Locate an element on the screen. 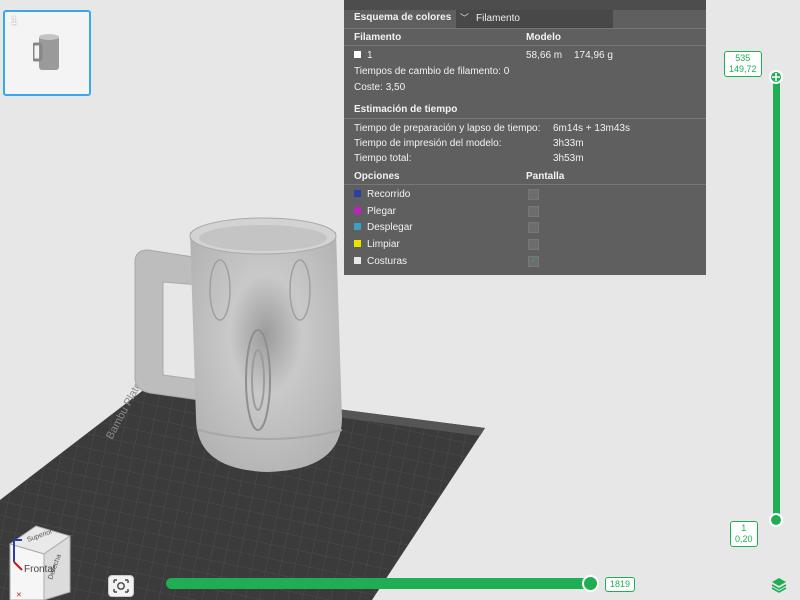  plus-icon is located at coordinates (776, 77).